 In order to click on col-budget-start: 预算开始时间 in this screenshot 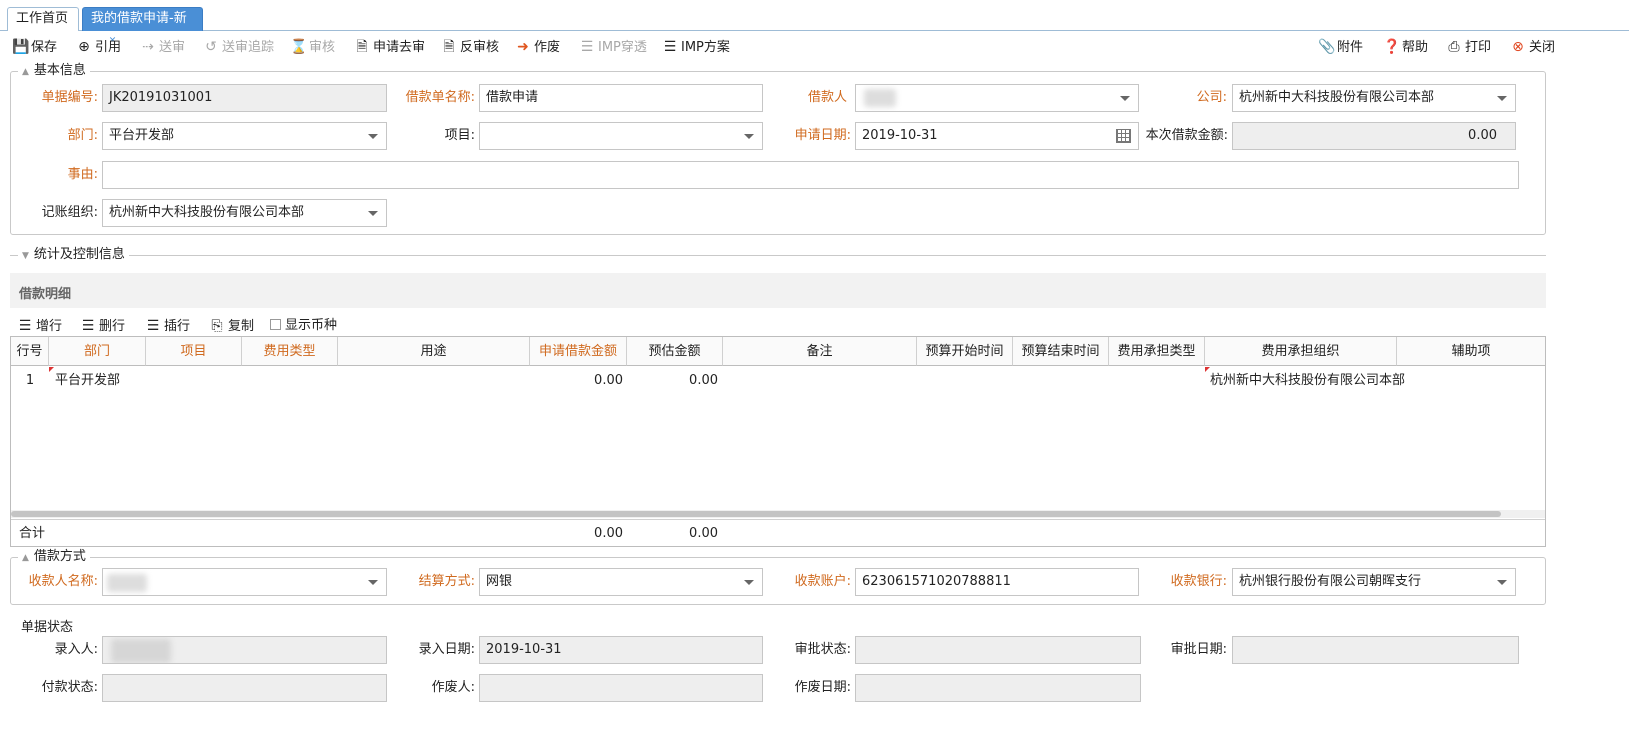, I will do `click(965, 351)`.